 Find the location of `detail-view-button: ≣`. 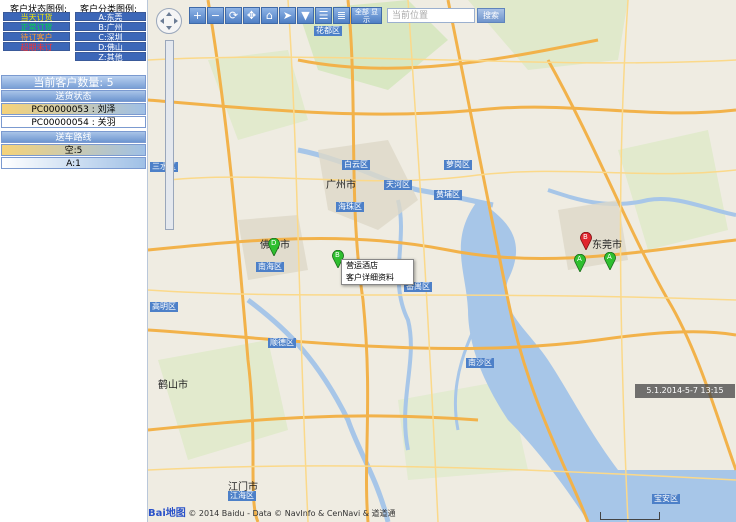

detail-view-button: ≣ is located at coordinates (341, 15).